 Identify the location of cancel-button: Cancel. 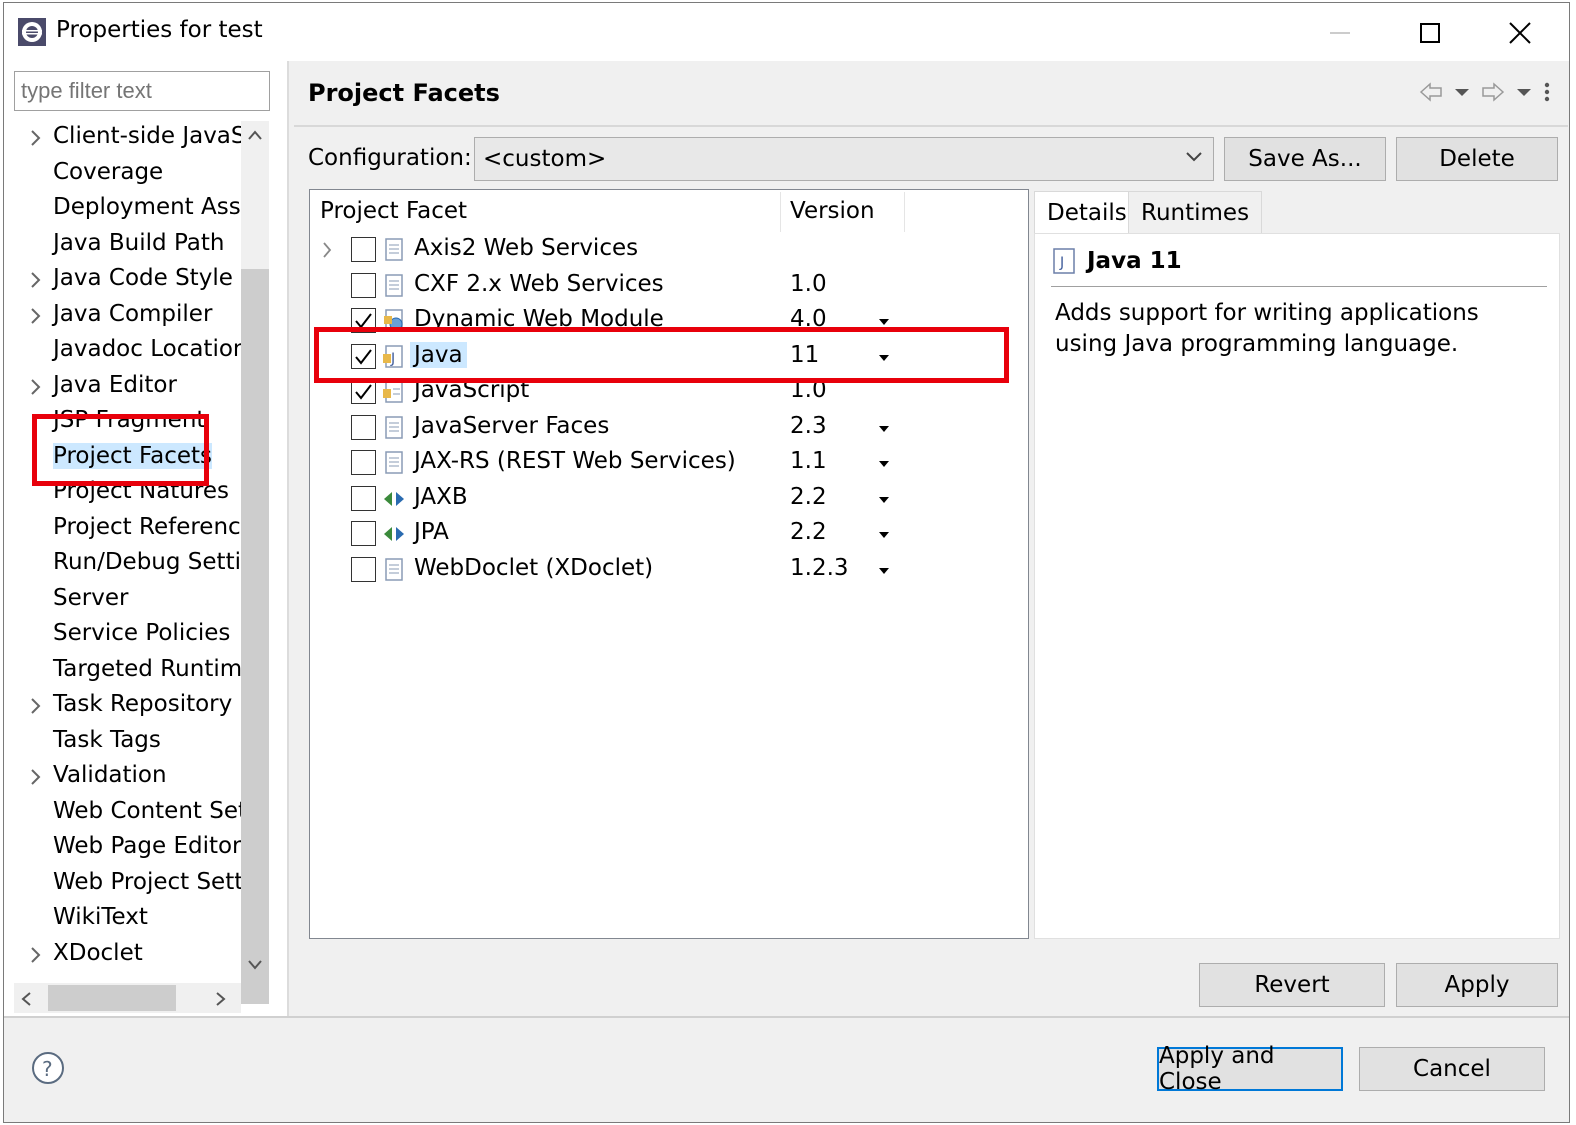
(1452, 1069).